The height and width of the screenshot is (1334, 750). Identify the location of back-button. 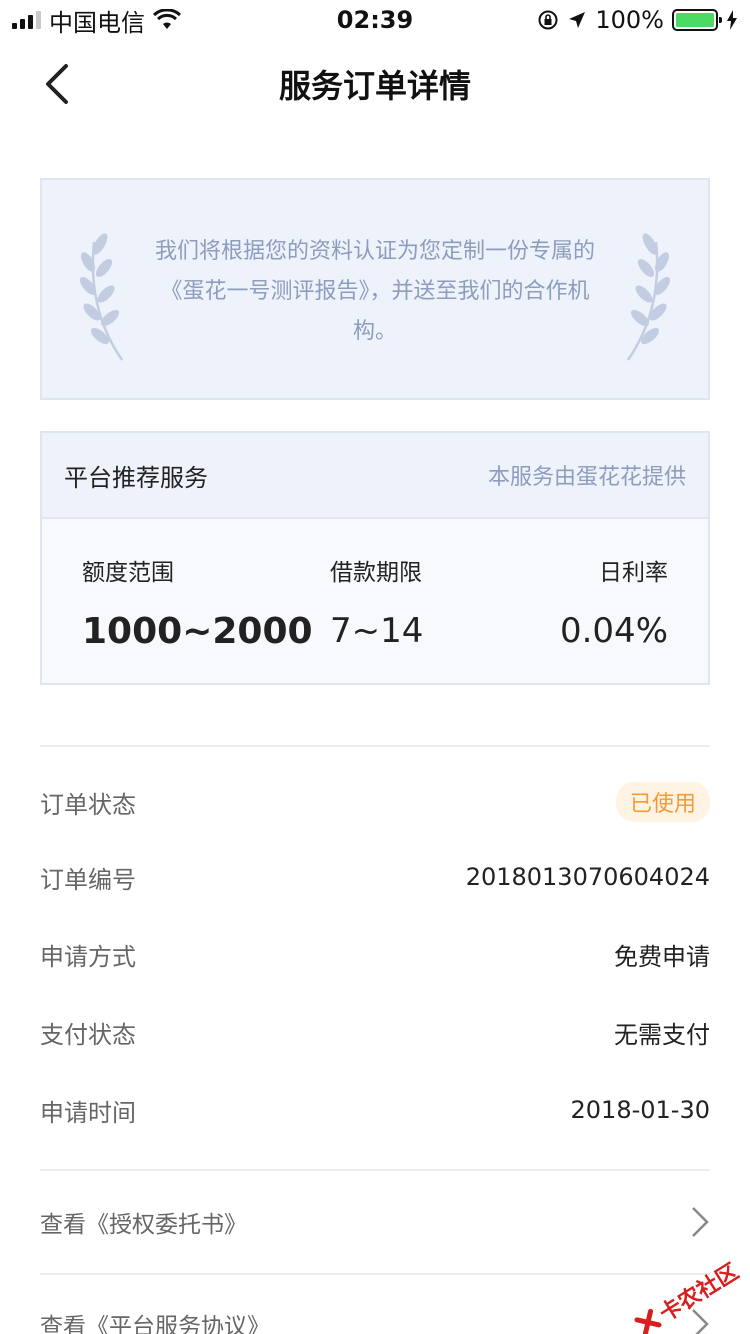
(60, 84).